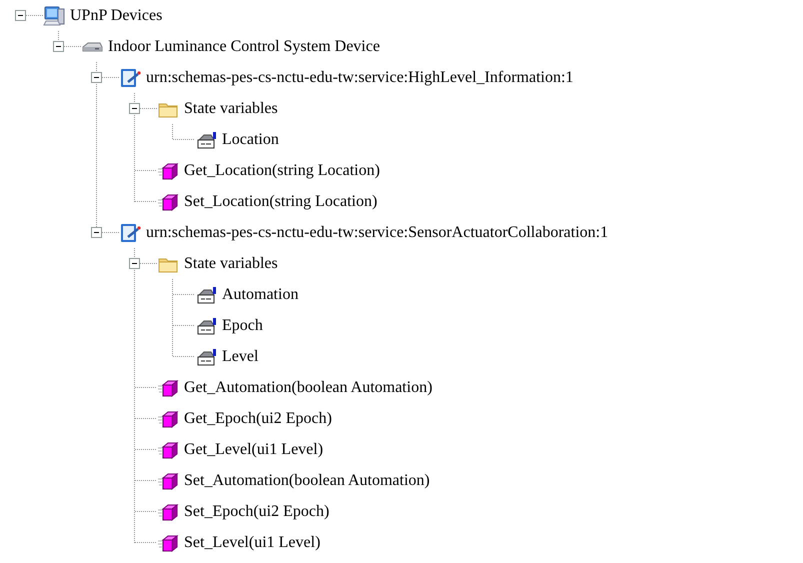  What do you see at coordinates (116, 15) in the screenshot?
I see `tree-item: UPnP Devices` at bounding box center [116, 15].